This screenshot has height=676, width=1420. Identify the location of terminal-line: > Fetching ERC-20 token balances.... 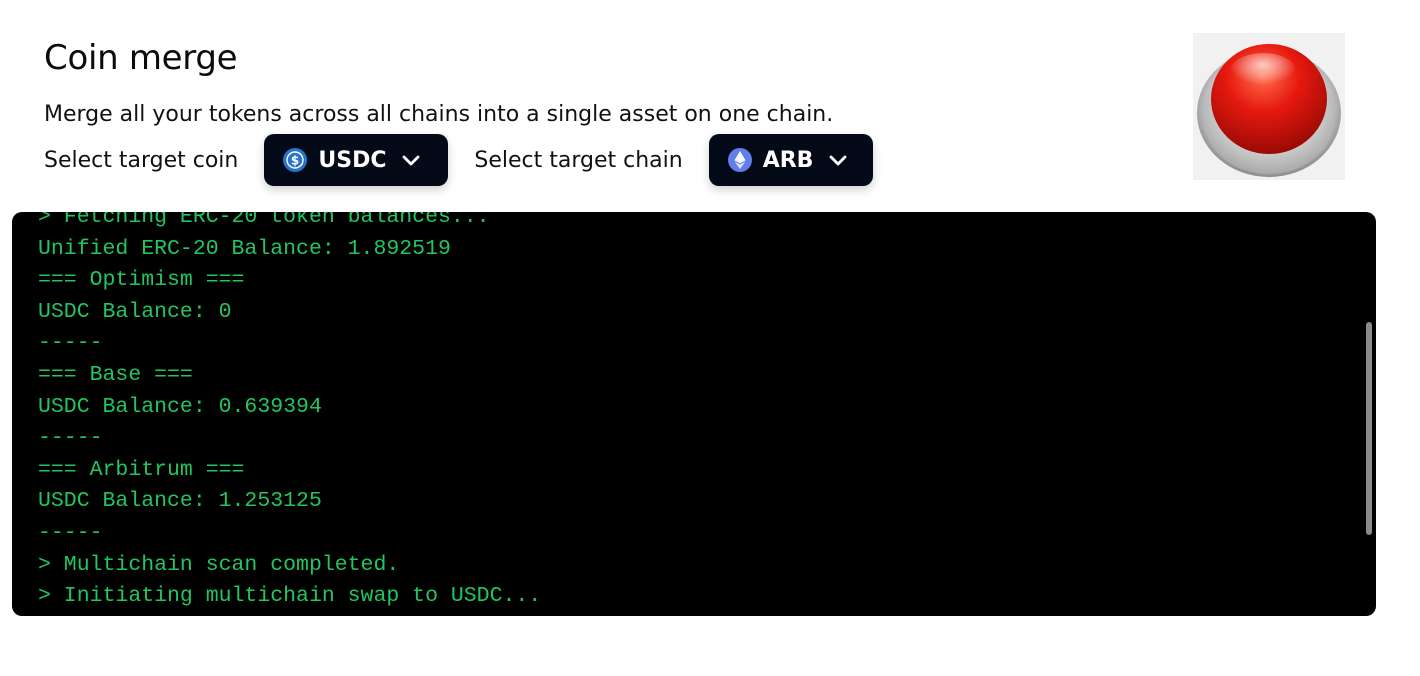
(264, 220).